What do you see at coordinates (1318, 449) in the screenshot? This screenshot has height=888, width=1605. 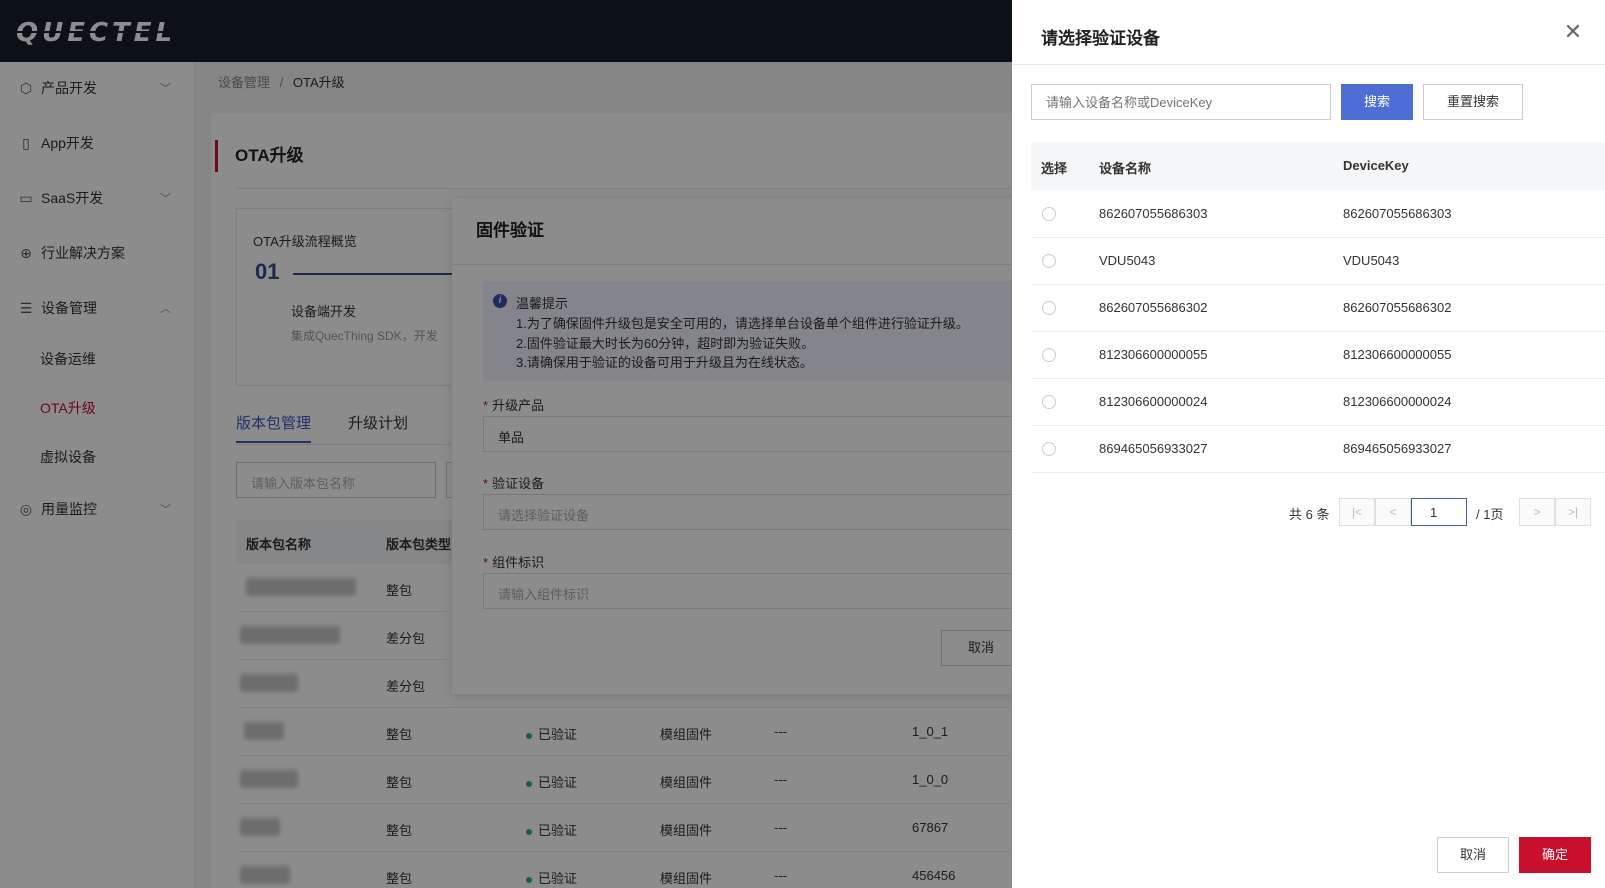 I see `device-row: 869465056933027 869465056933027` at bounding box center [1318, 449].